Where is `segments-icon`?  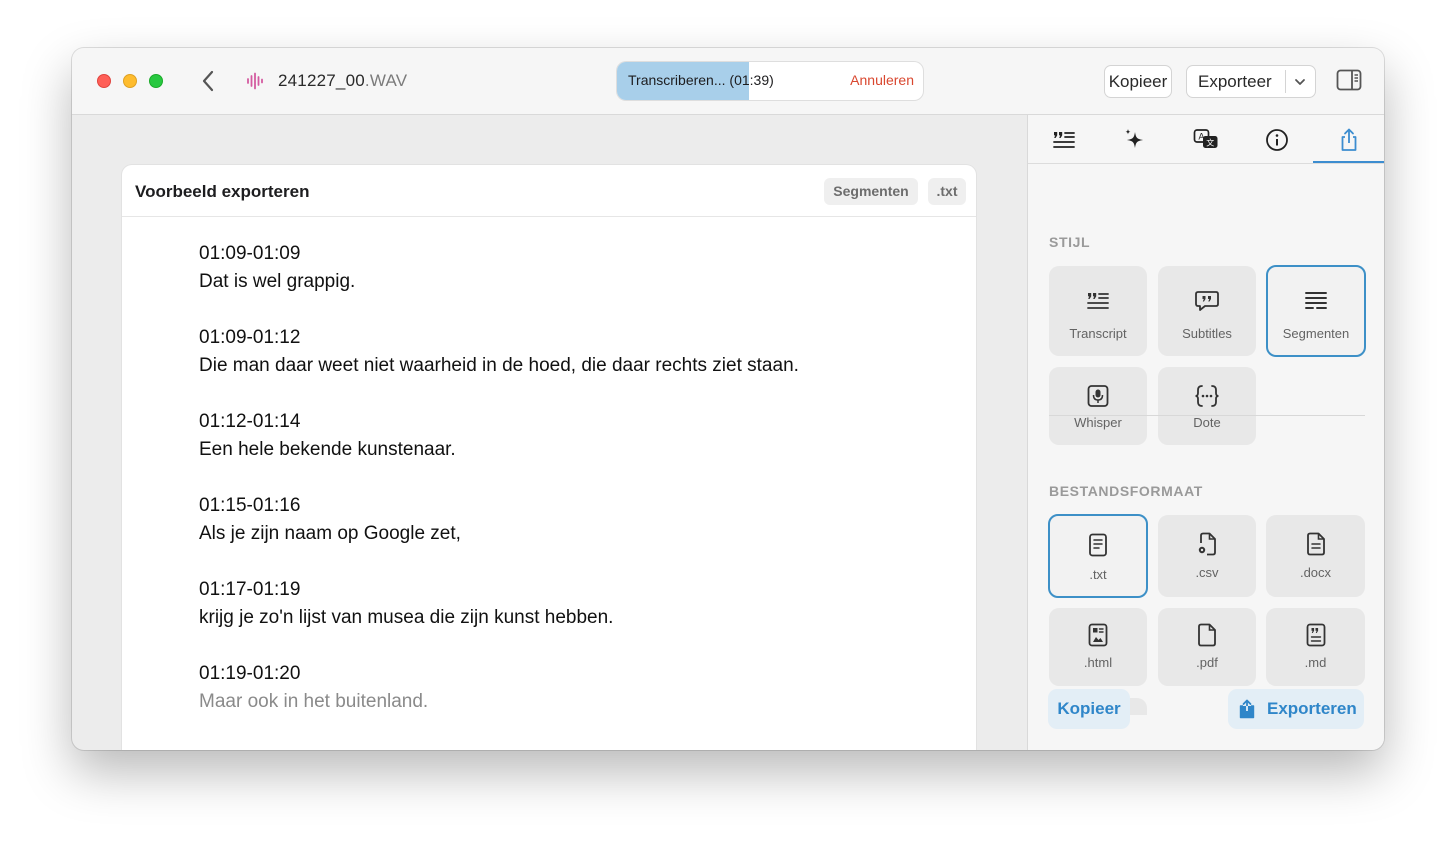 segments-icon is located at coordinates (1316, 300).